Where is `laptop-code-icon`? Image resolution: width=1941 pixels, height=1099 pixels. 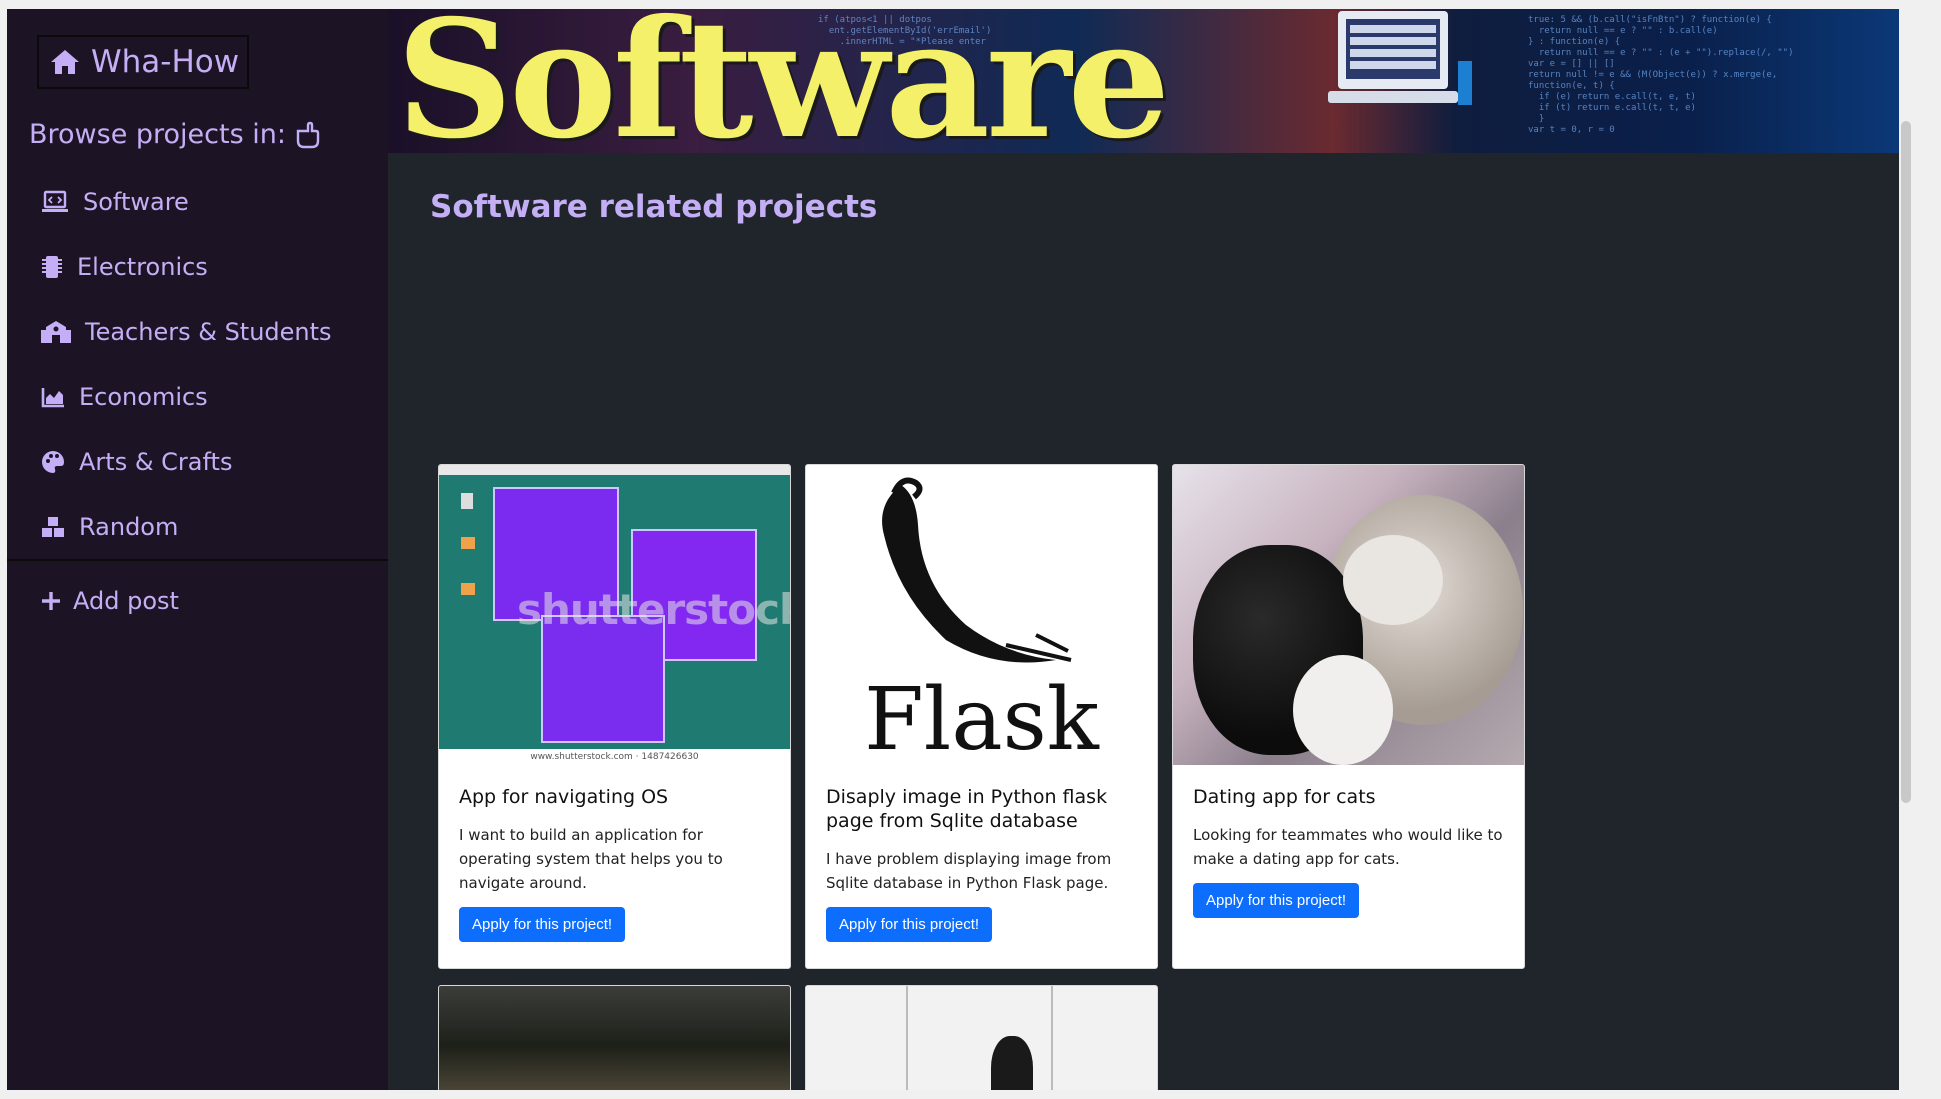 laptop-code-icon is located at coordinates (55, 202).